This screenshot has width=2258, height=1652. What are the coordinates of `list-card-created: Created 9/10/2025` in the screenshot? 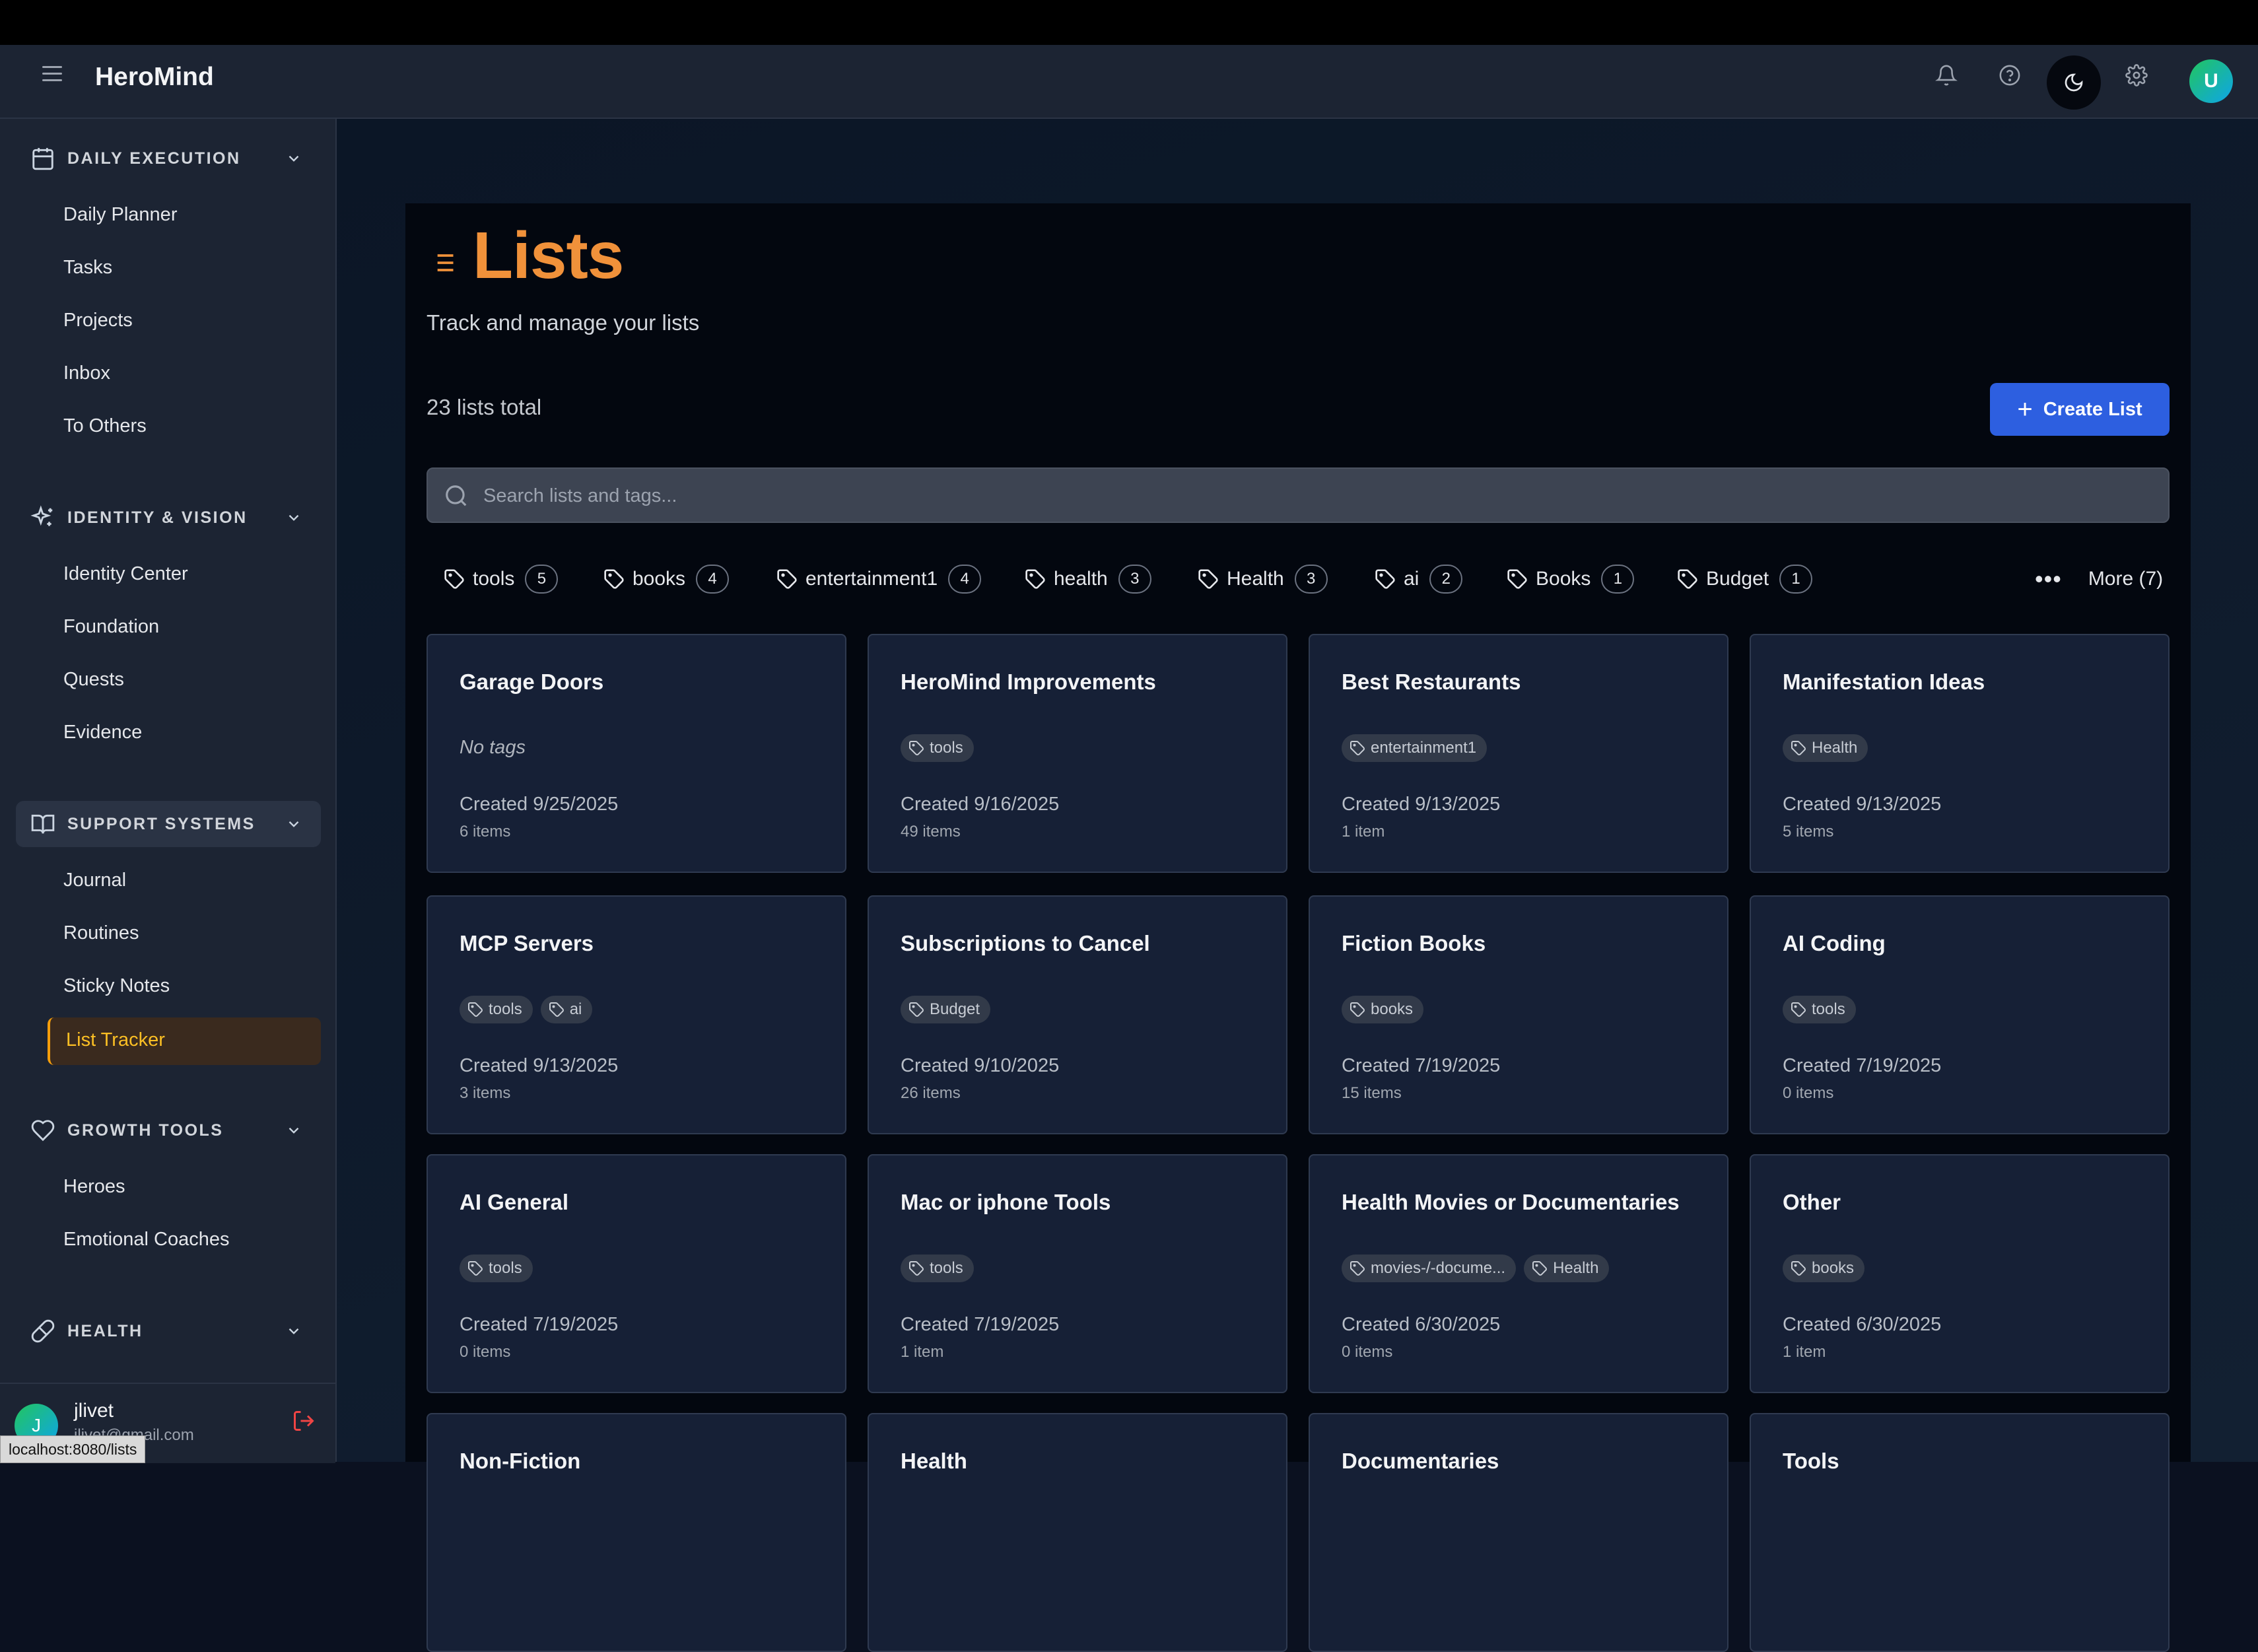 It's located at (981, 1065).